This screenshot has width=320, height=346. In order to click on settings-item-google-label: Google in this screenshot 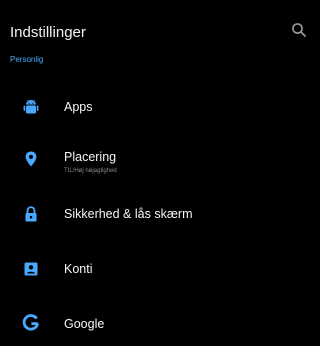, I will do `click(84, 324)`.